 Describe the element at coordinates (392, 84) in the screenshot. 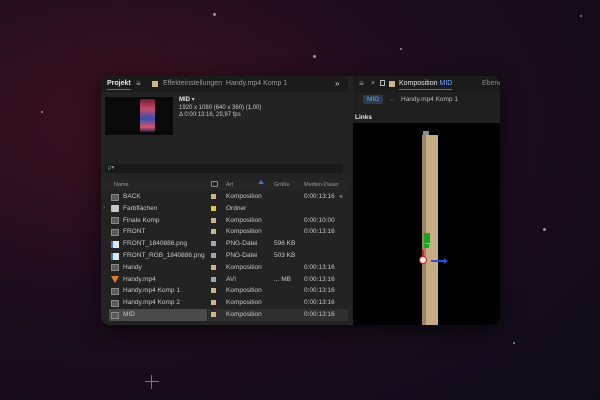

I see `composition-color-icon` at that location.